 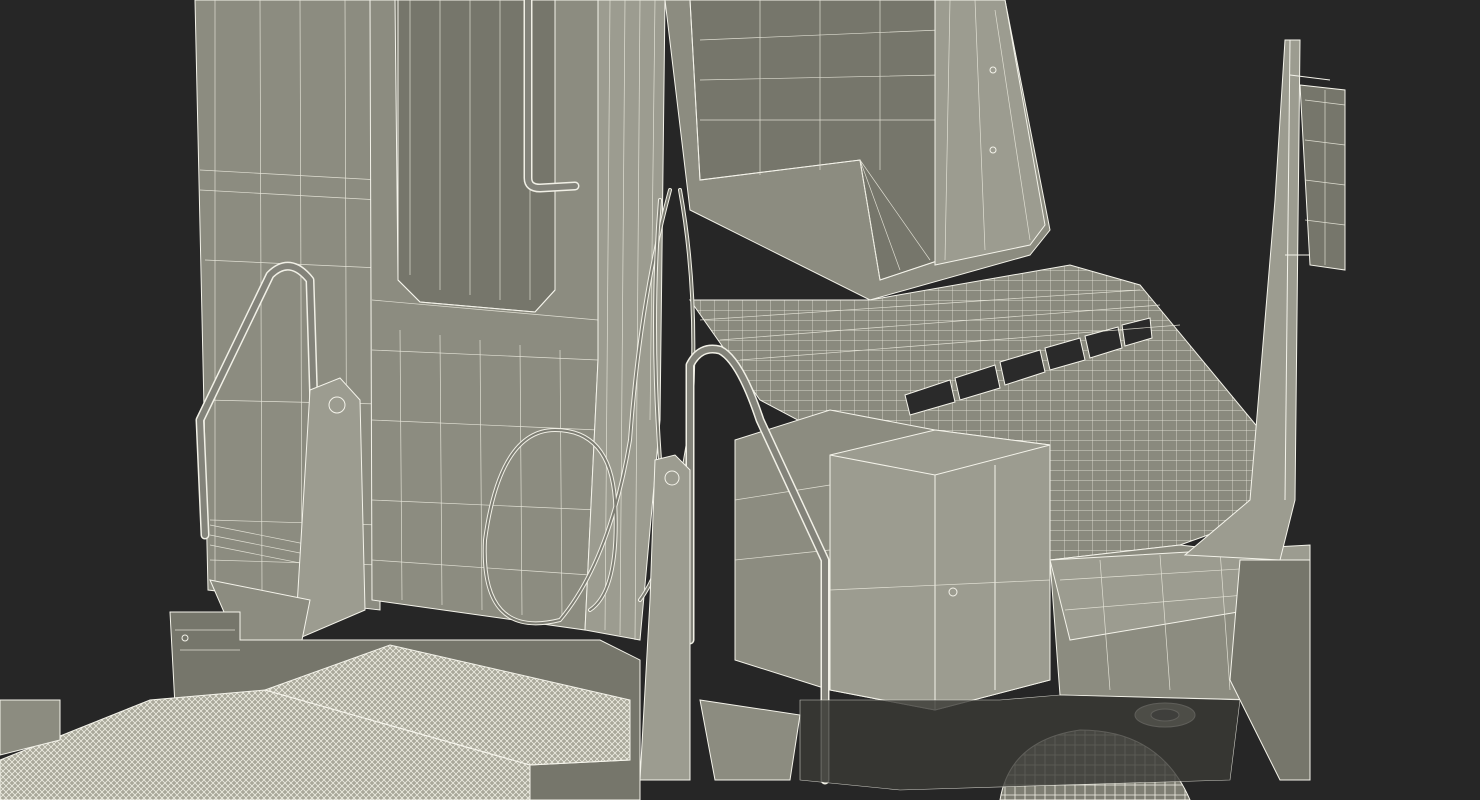 What do you see at coordinates (857, 150) in the screenshot?
I see `windshield-frame` at bounding box center [857, 150].